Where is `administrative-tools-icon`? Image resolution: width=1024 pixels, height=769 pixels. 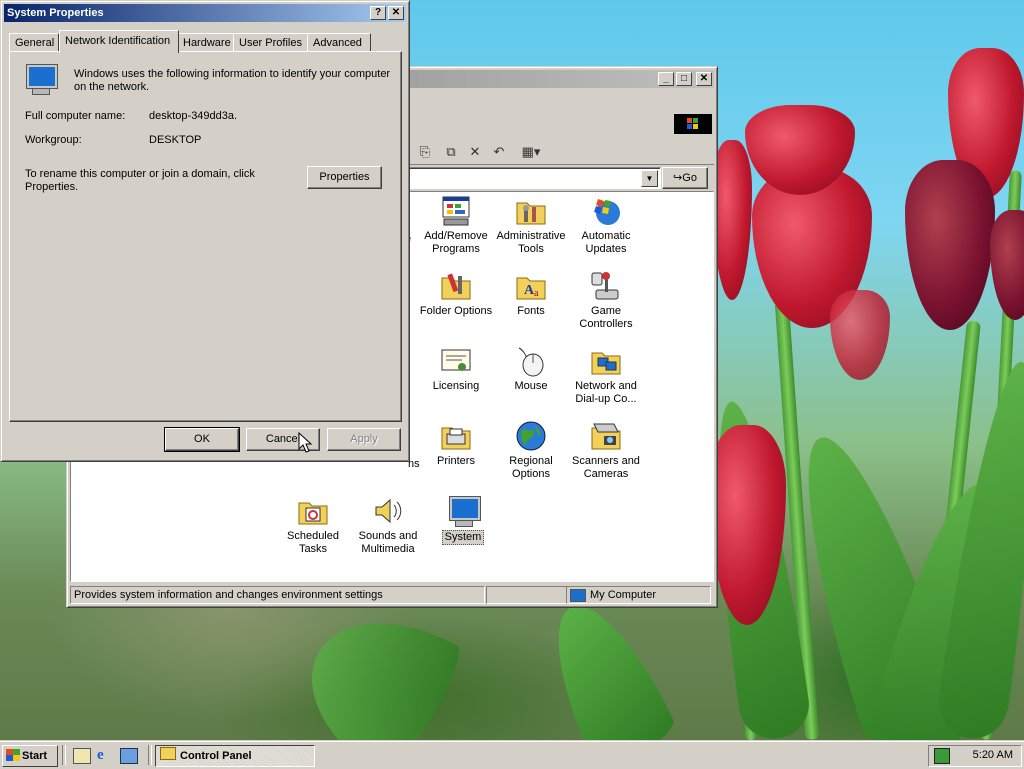
administrative-tools-icon is located at coordinates (531, 211).